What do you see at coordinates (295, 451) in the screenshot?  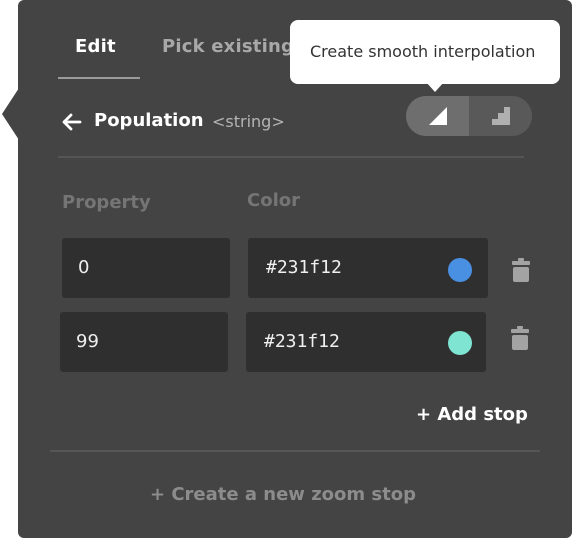 I see `footer-divider` at bounding box center [295, 451].